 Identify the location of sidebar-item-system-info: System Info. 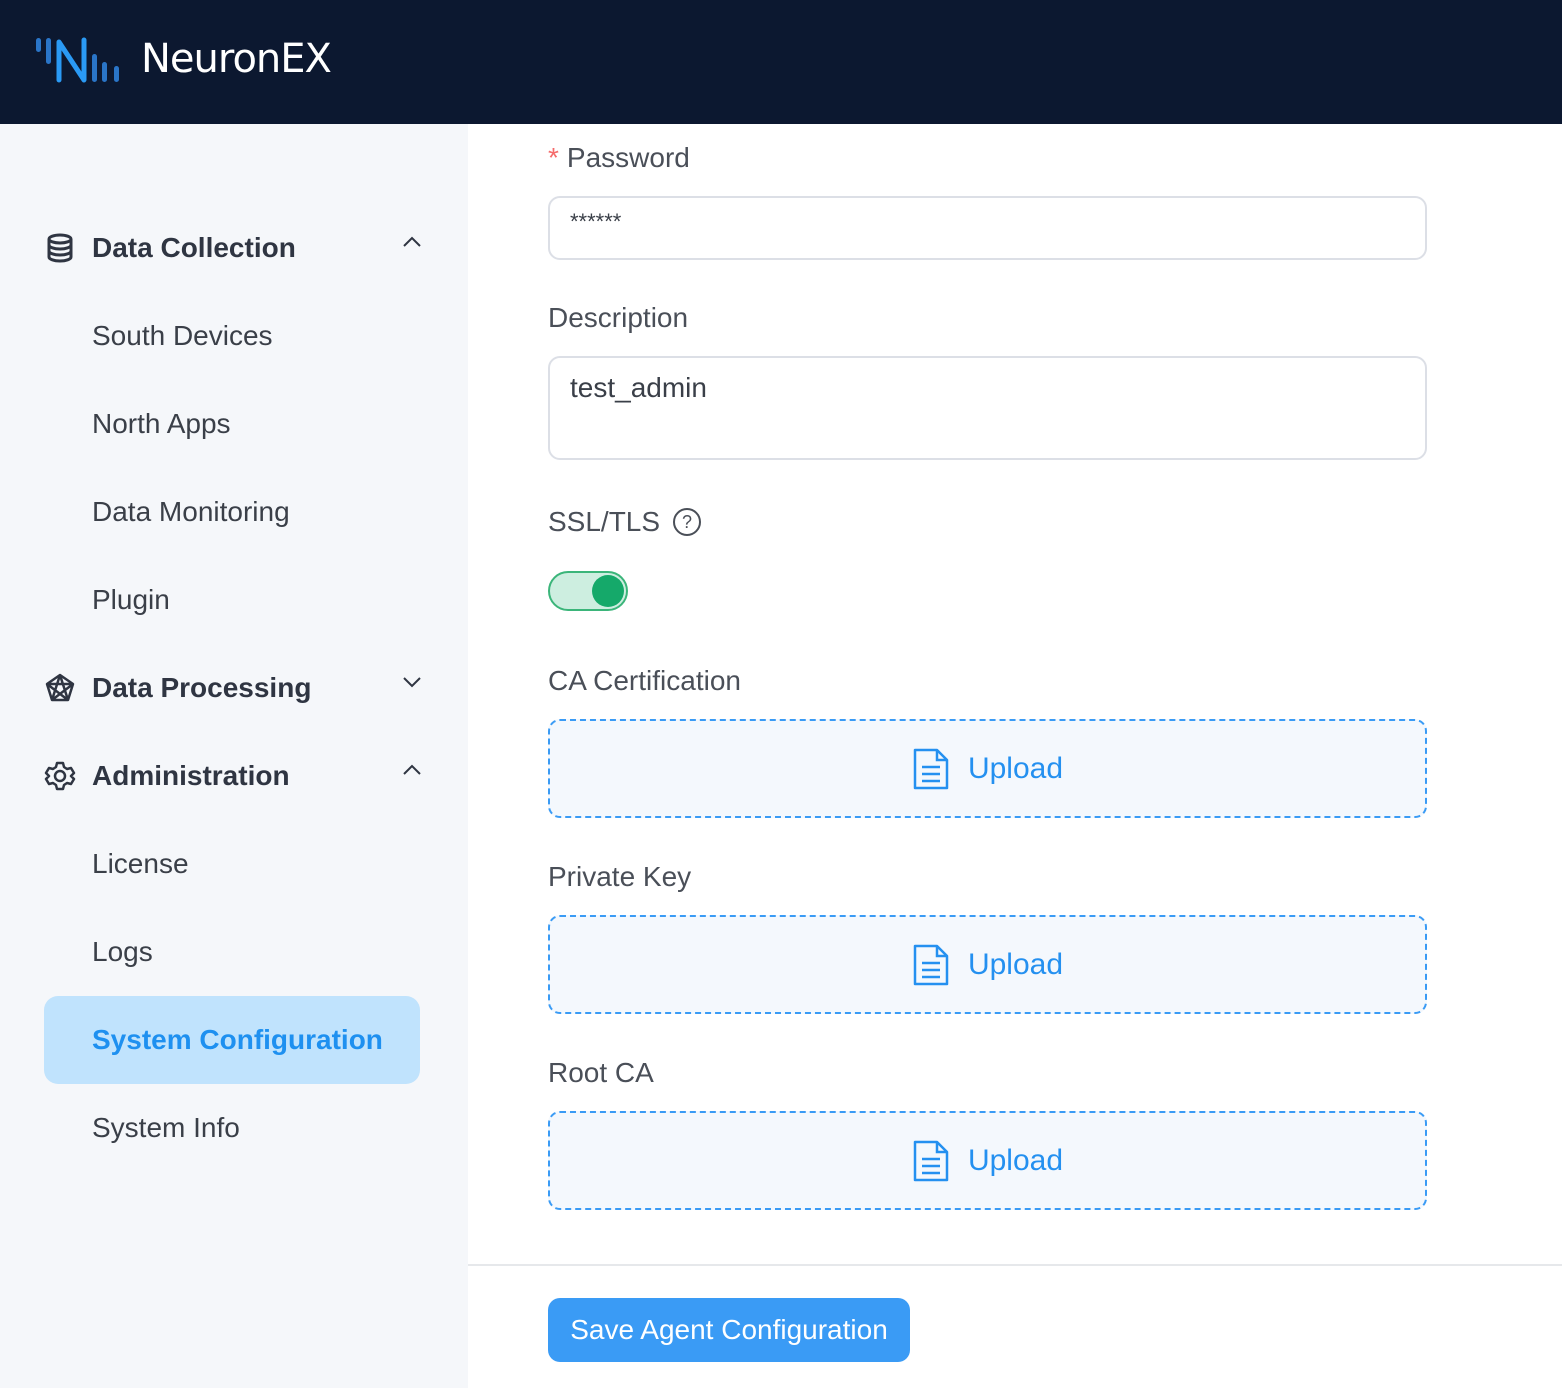
(232, 1128).